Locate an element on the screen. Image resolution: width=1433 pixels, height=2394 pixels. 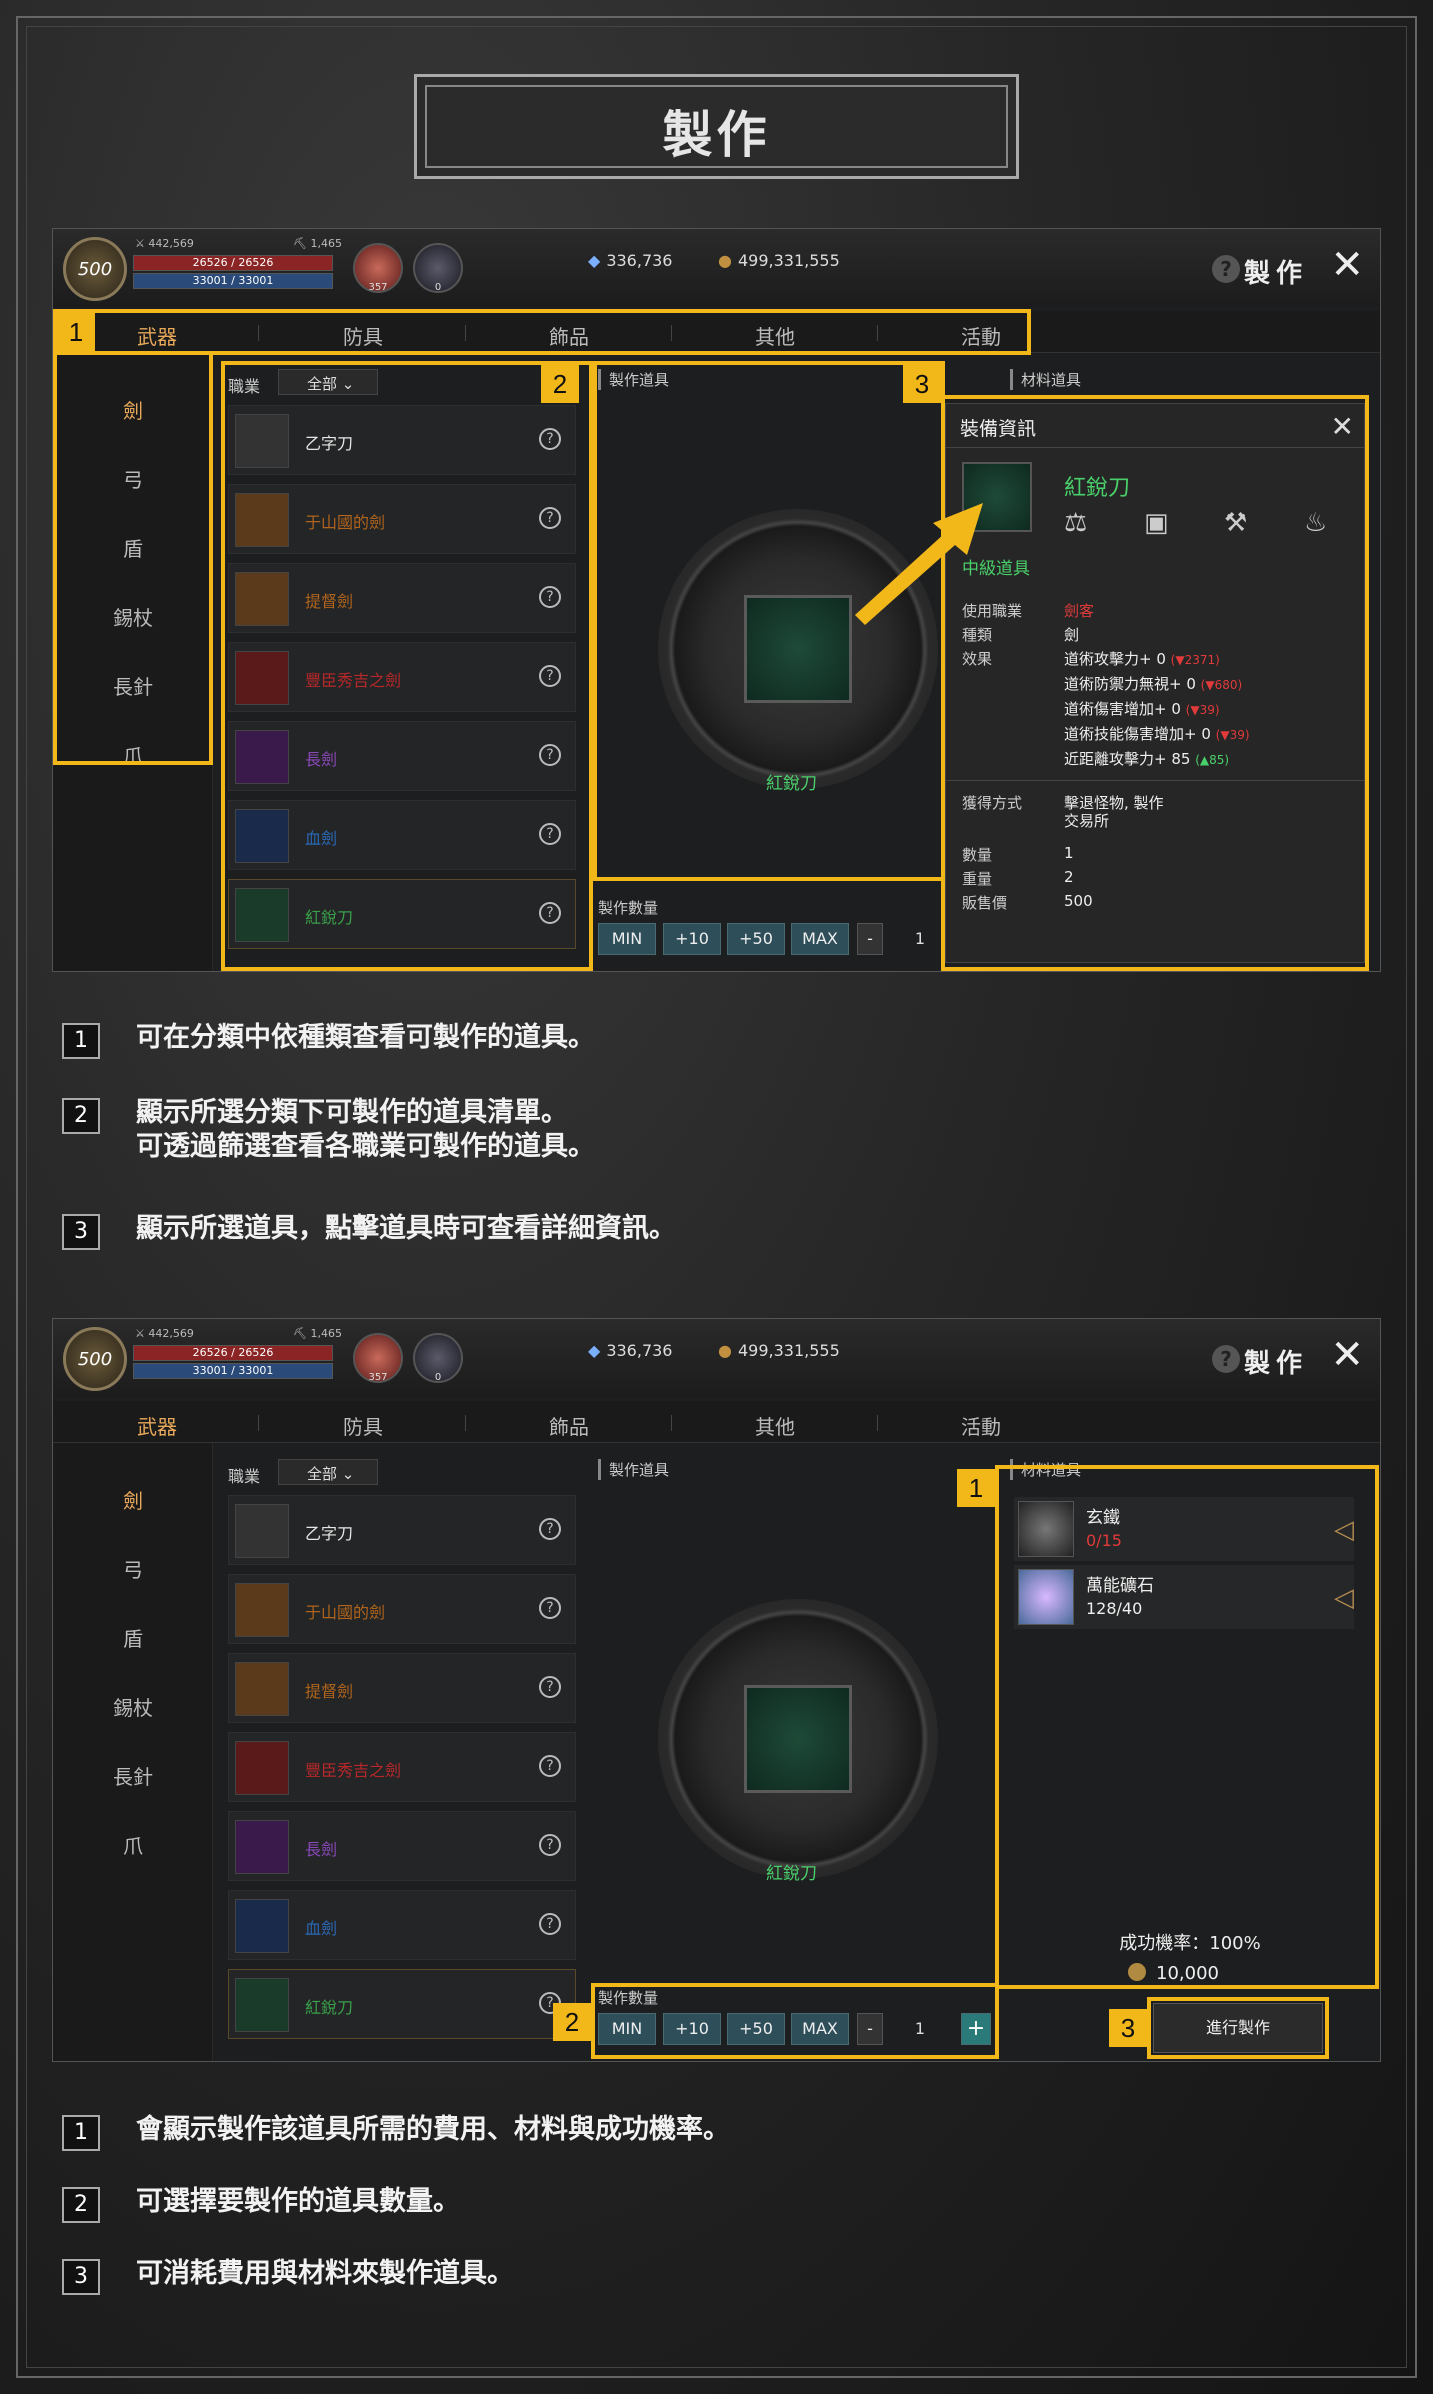
qty-label: 製作數量 is located at coordinates (628, 908).